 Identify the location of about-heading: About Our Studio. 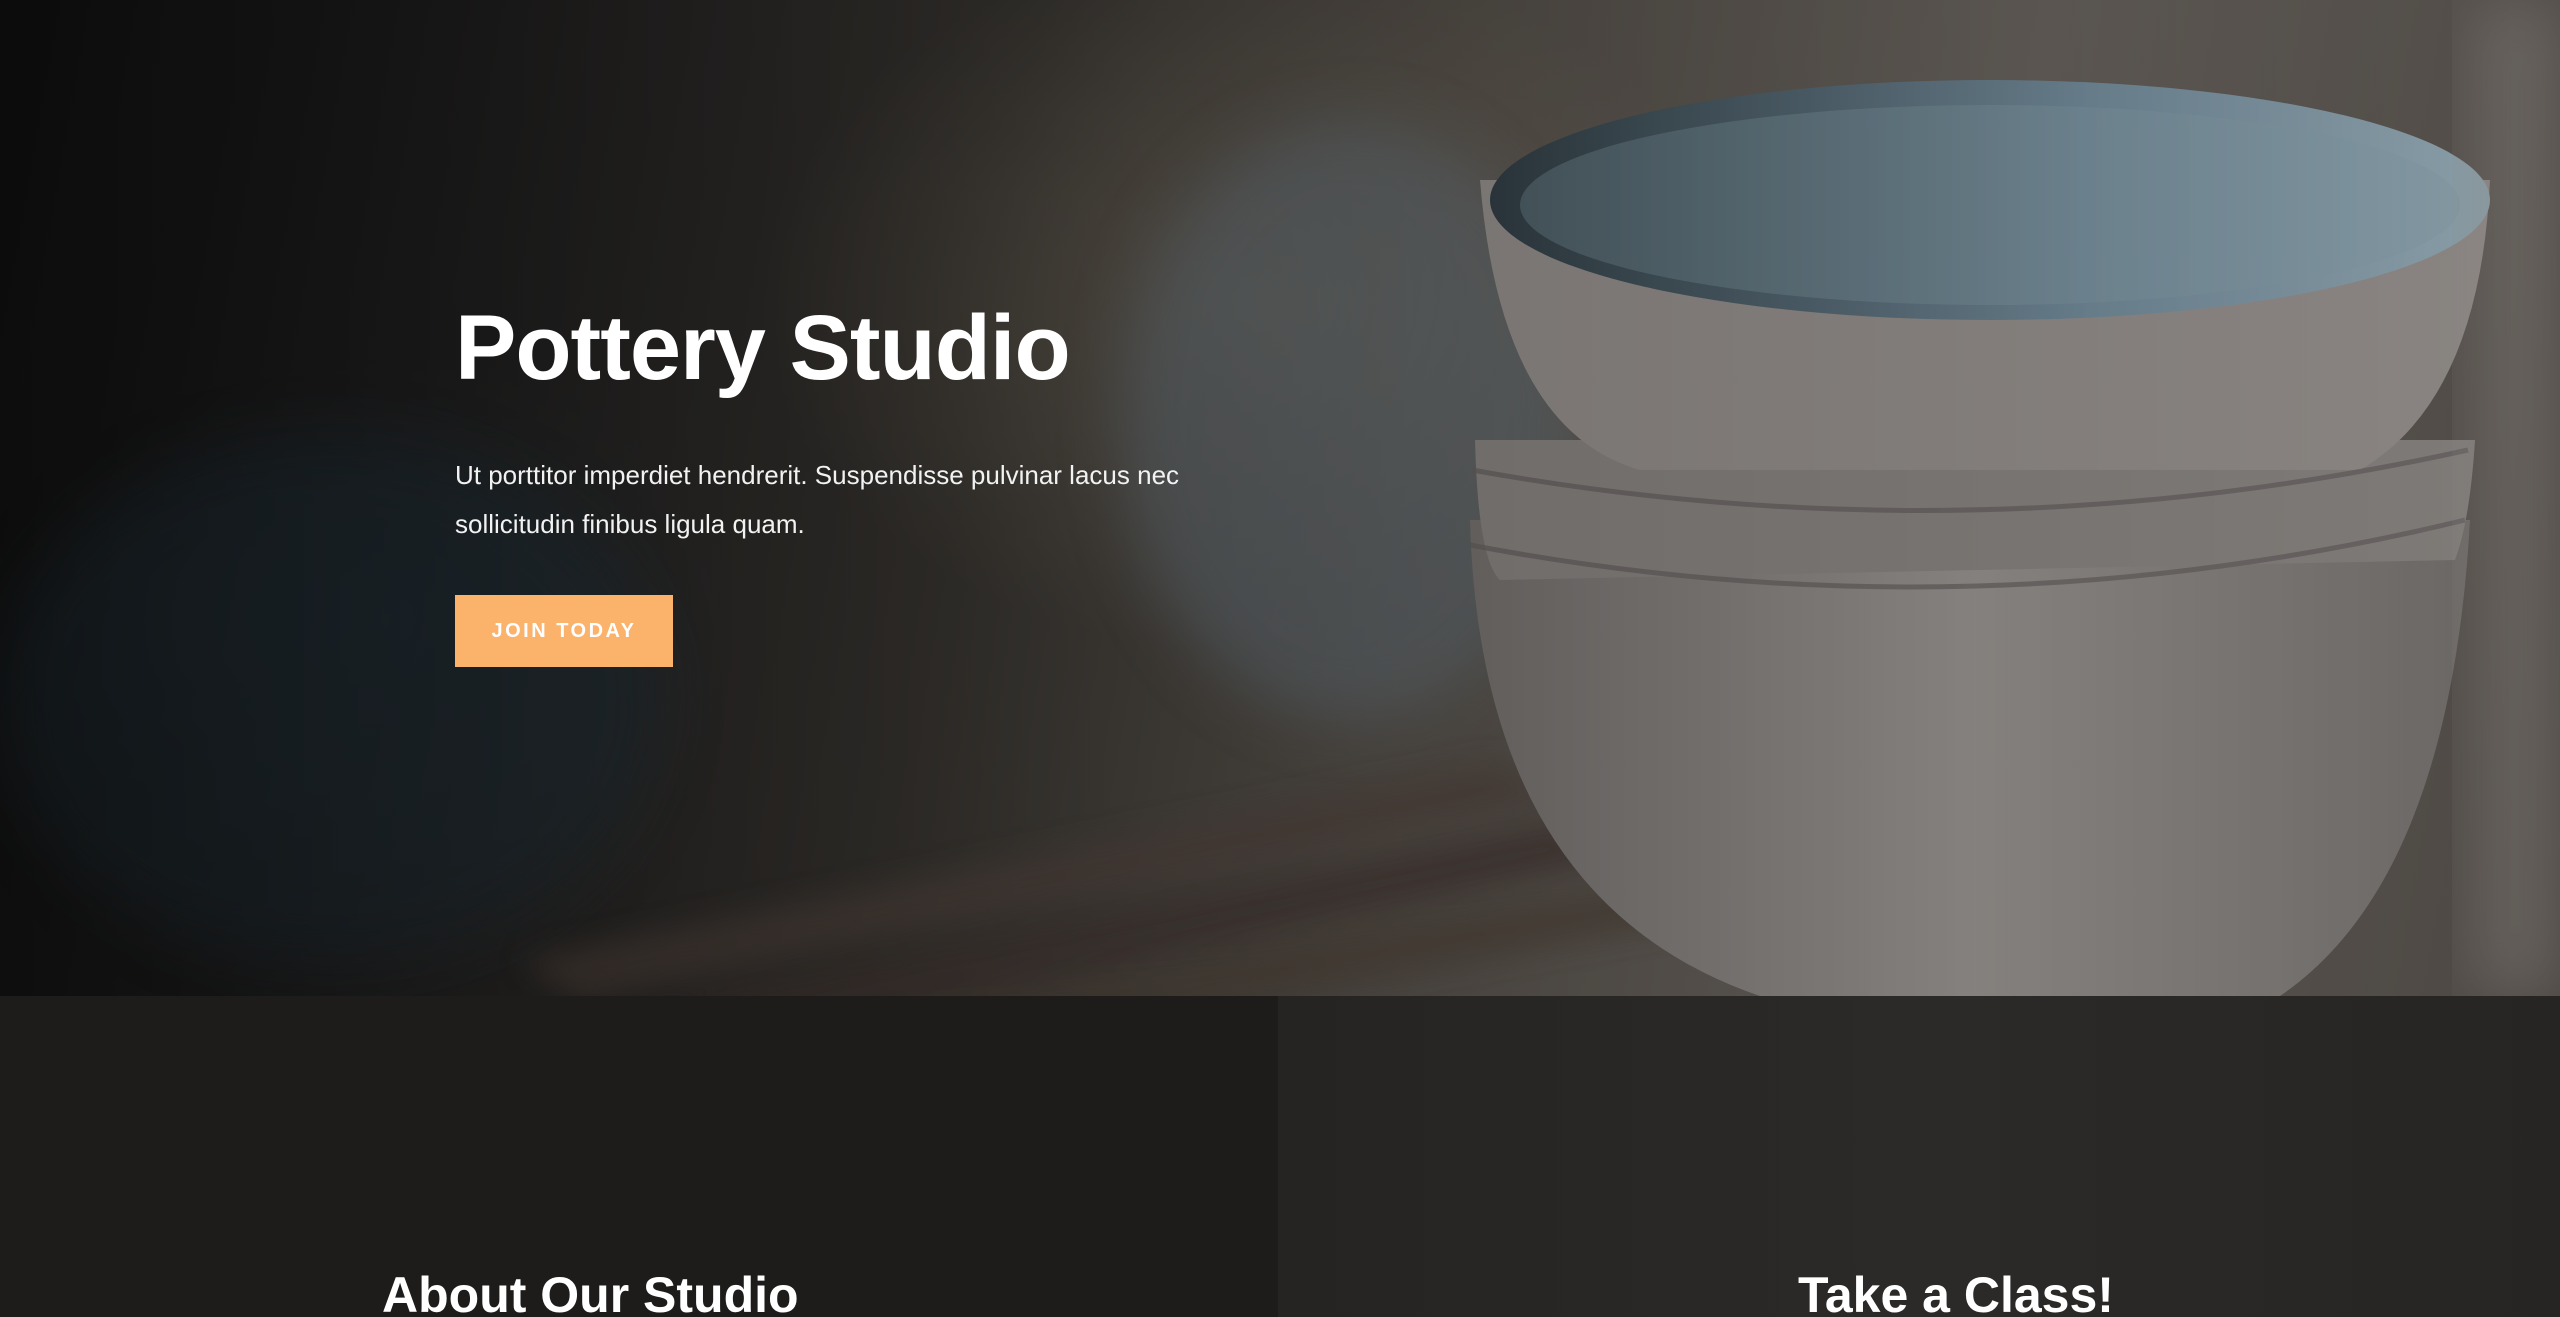
(590, 1292).